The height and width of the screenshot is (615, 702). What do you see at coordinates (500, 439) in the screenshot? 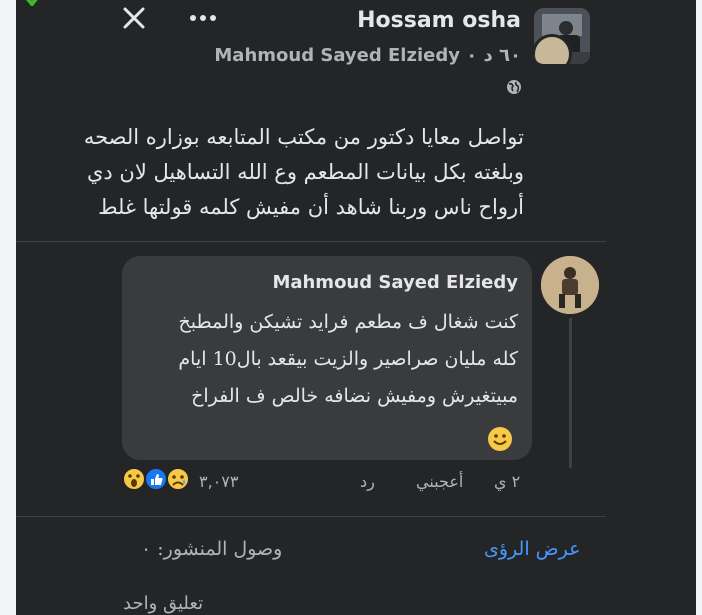
I see `smile-emoji-icon` at bounding box center [500, 439].